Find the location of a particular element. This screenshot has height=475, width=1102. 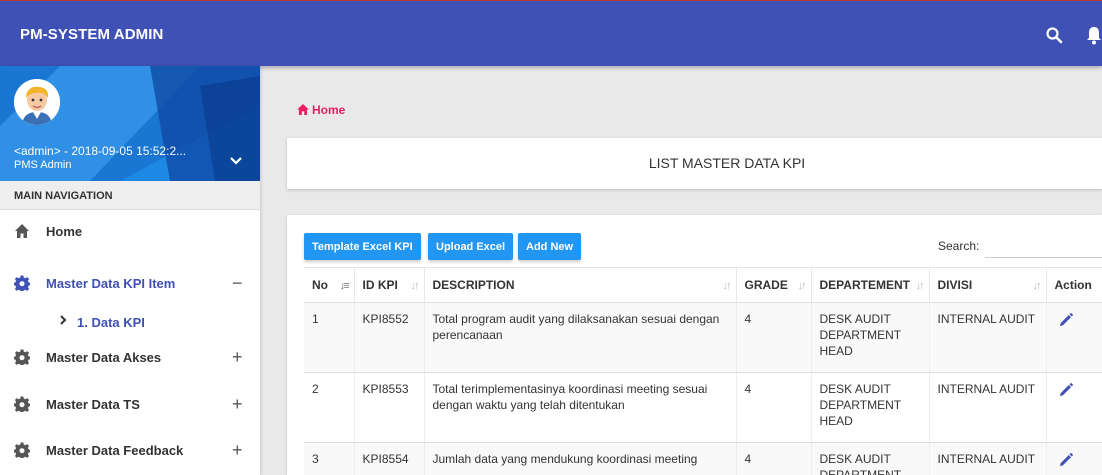

sidebar-item-label: Home is located at coordinates (64, 231).